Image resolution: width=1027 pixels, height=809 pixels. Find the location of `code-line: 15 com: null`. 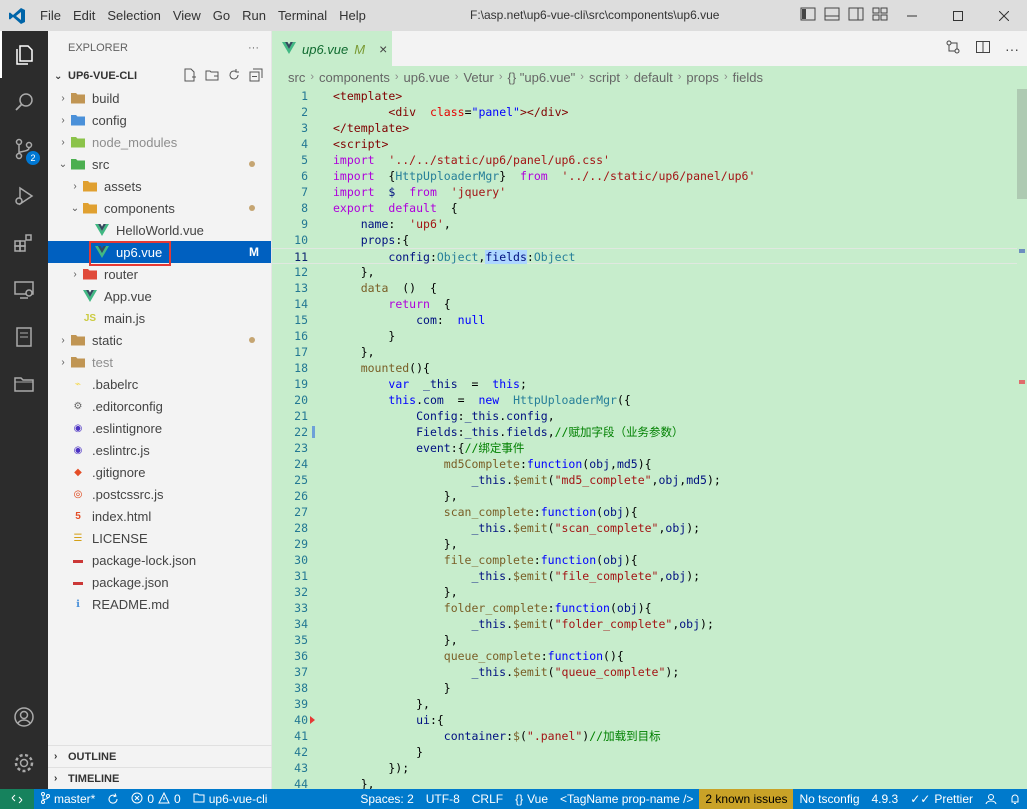

code-line: 15 com: null is located at coordinates (644, 320).